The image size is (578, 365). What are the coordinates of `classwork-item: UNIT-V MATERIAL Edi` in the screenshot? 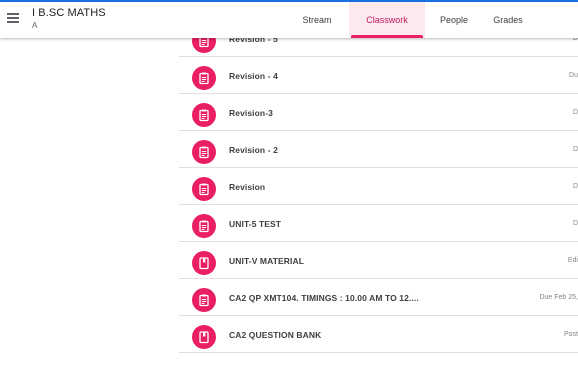 It's located at (378, 260).